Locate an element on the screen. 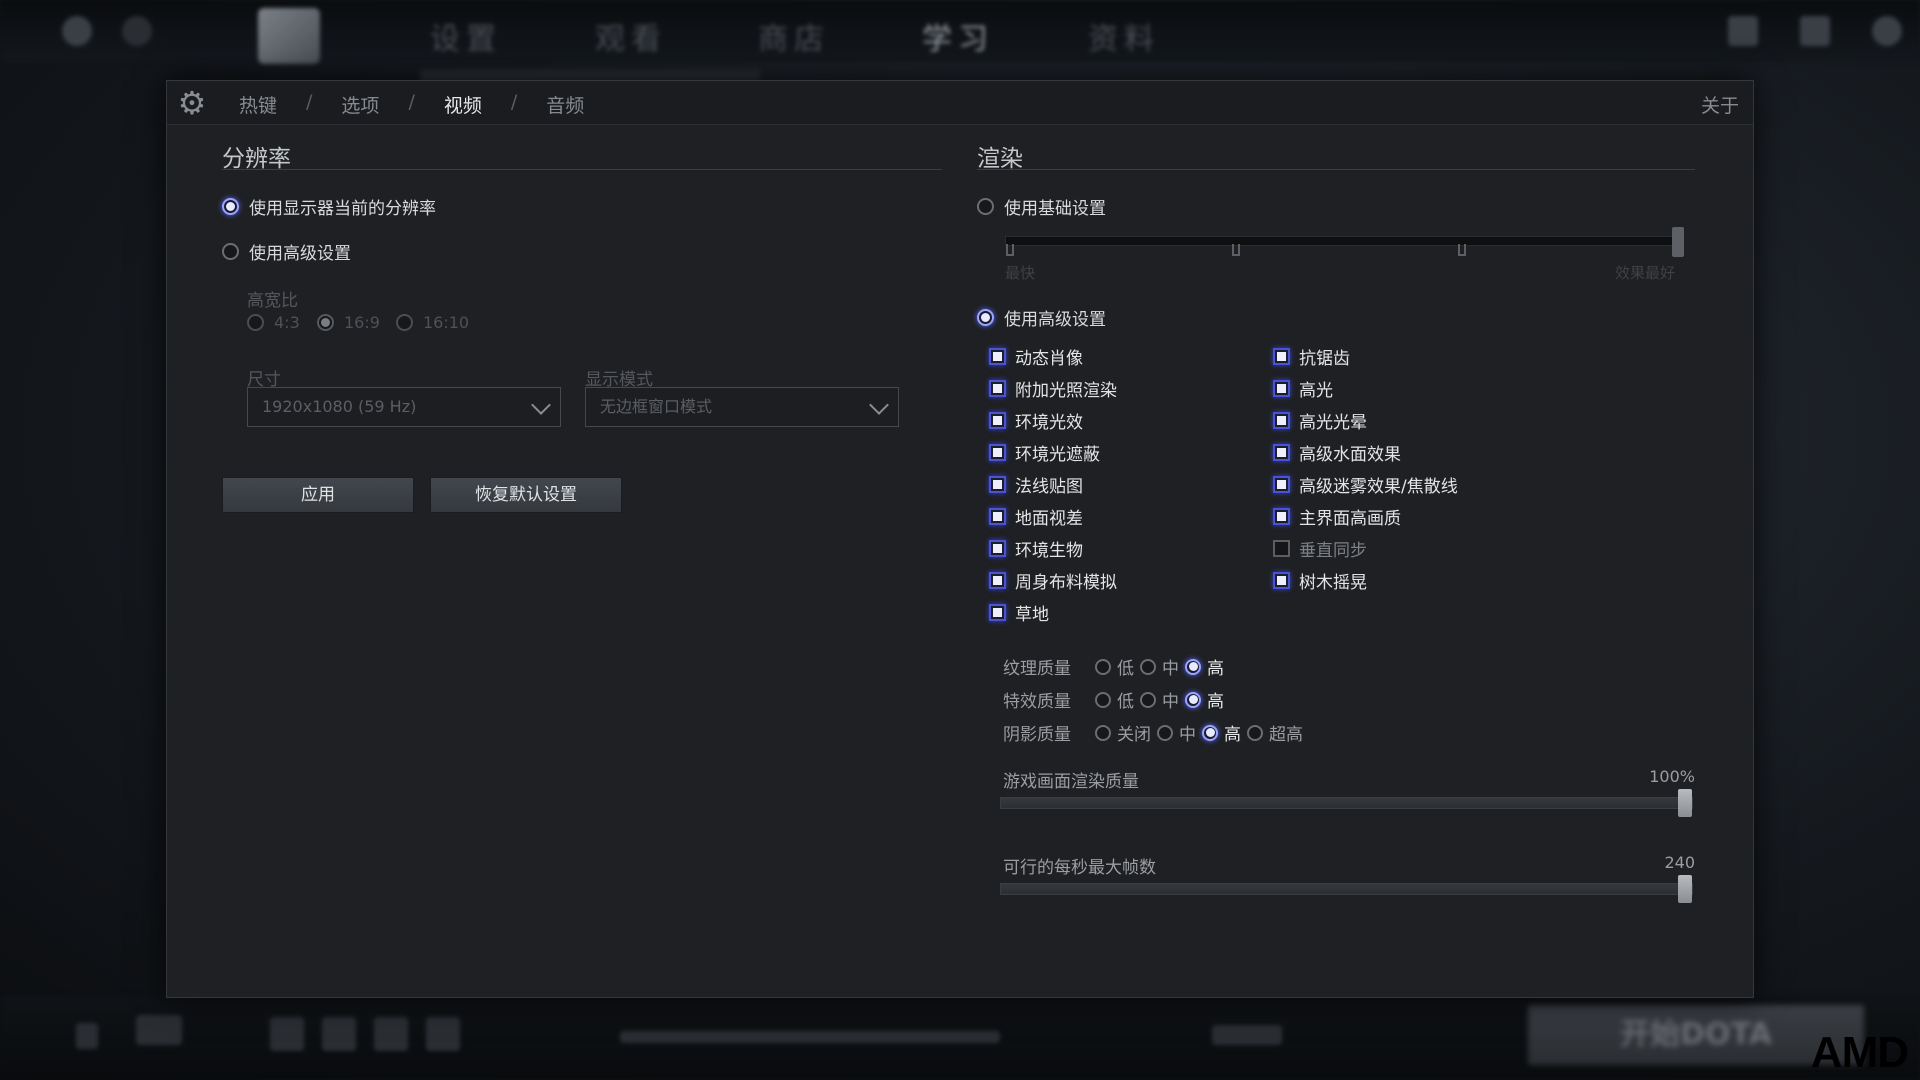 Image resolution: width=1920 pixels, height=1080 pixels. checkbox-ambient-occlusion: 环境光遮蔽 is located at coordinates (1044, 452).